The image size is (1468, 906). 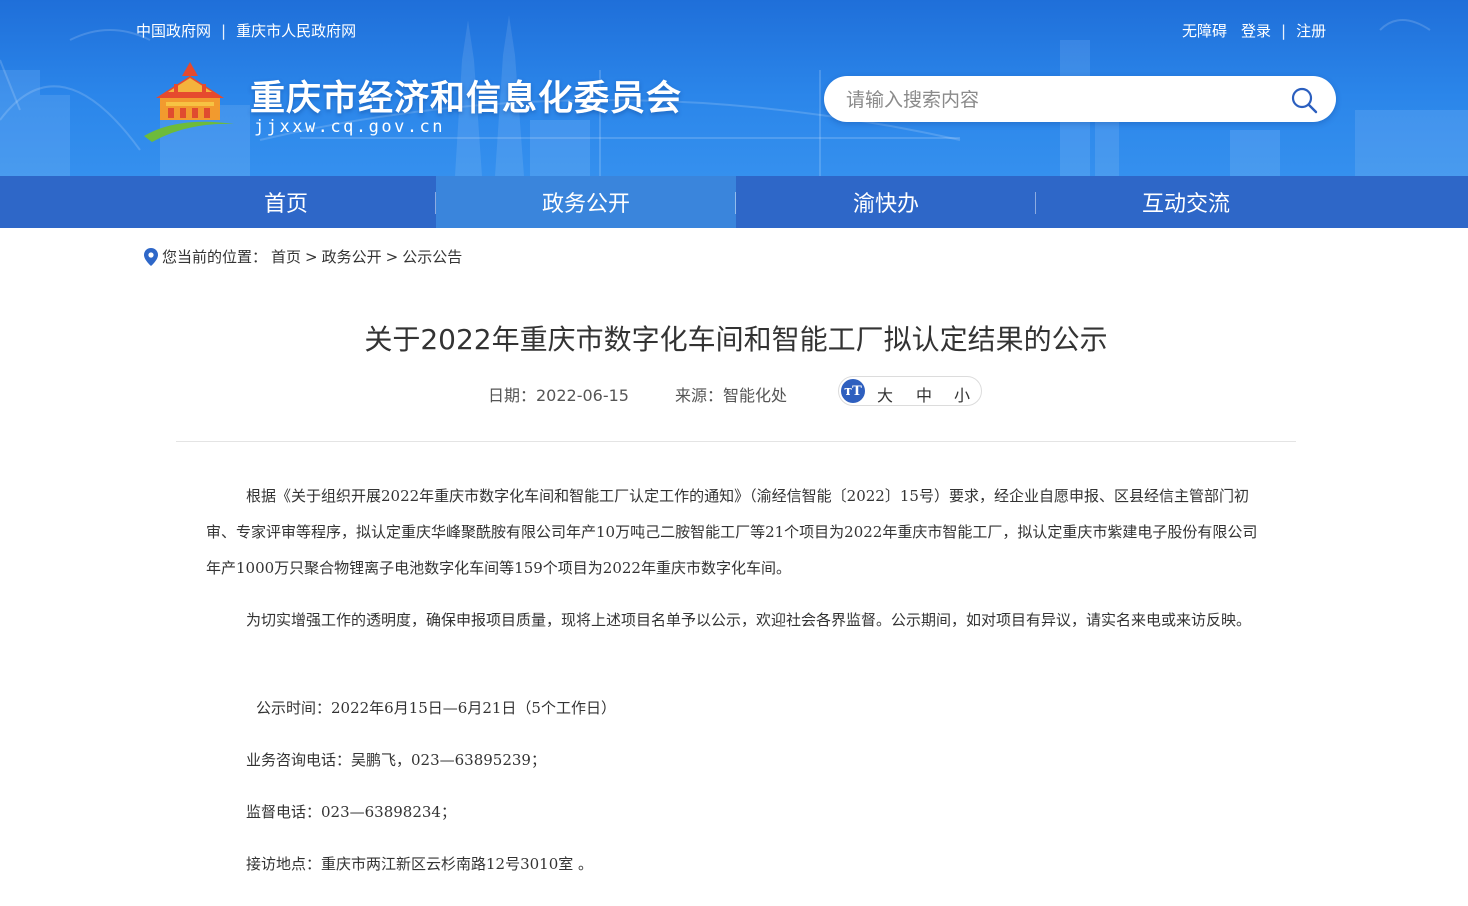 I want to click on nav-home: 首页, so click(x=286, y=202).